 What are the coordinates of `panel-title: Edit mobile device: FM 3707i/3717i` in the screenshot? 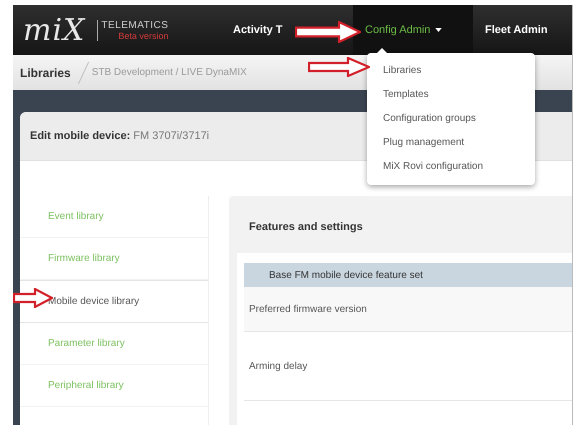 It's located at (120, 136).